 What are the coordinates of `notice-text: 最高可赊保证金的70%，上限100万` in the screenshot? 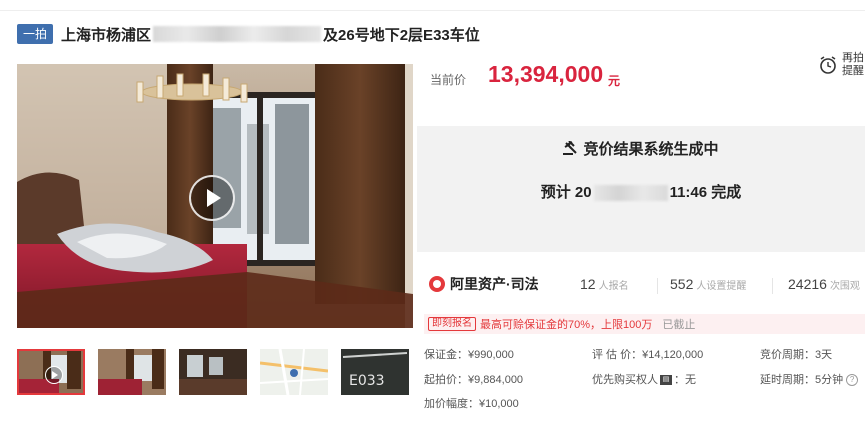 It's located at (566, 325).